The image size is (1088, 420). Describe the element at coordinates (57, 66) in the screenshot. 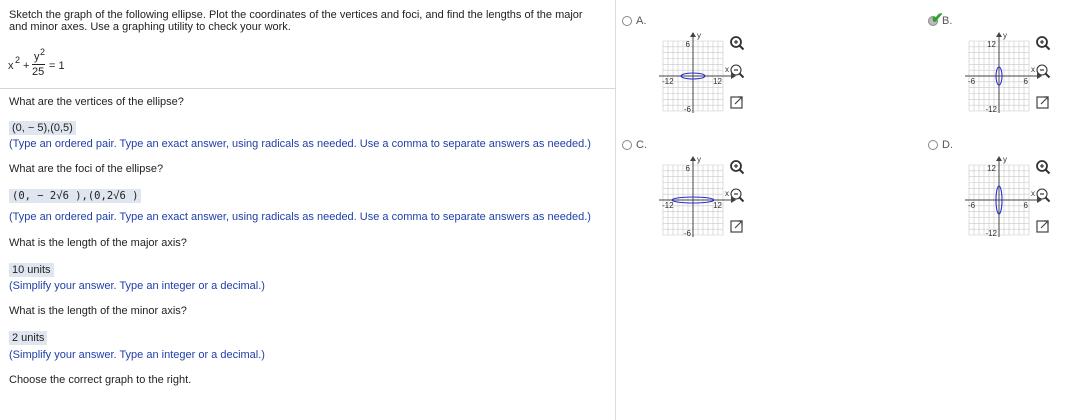

I see `eq-equals: = 1` at that location.